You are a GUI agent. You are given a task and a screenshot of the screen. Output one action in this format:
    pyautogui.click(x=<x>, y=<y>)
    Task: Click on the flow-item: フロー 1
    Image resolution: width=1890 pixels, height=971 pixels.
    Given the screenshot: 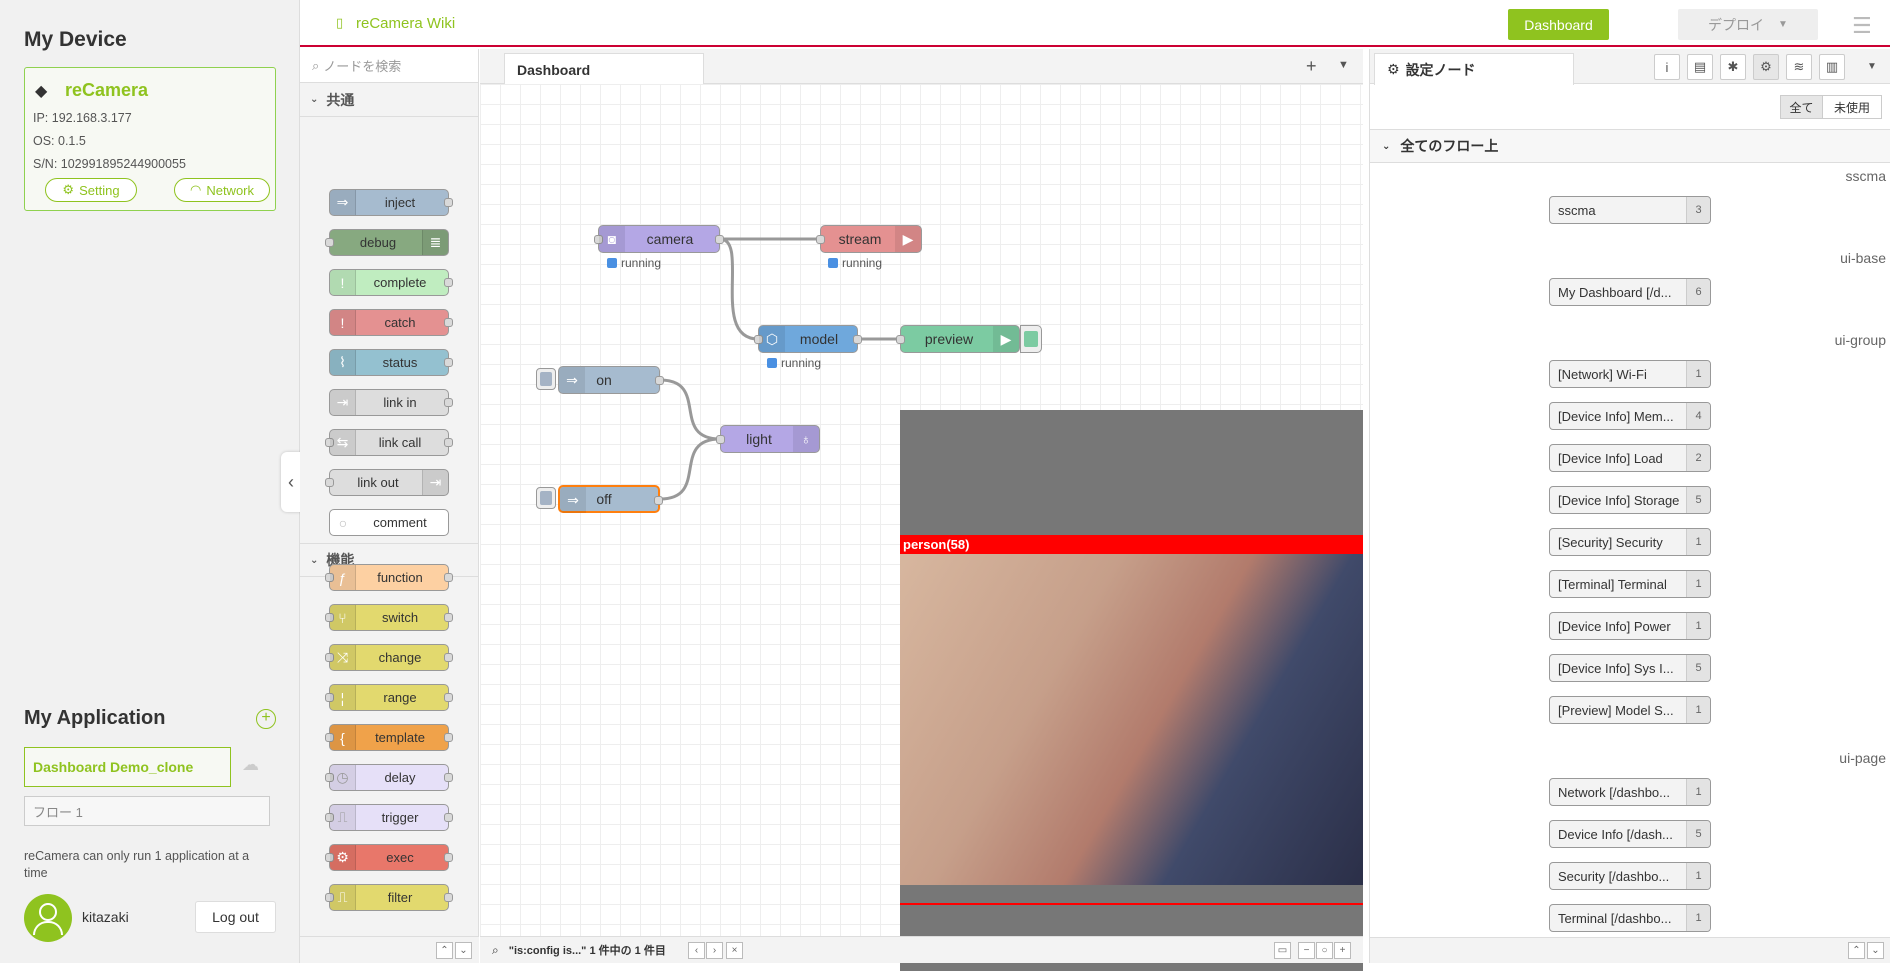 What is the action you would take?
    pyautogui.click(x=147, y=811)
    